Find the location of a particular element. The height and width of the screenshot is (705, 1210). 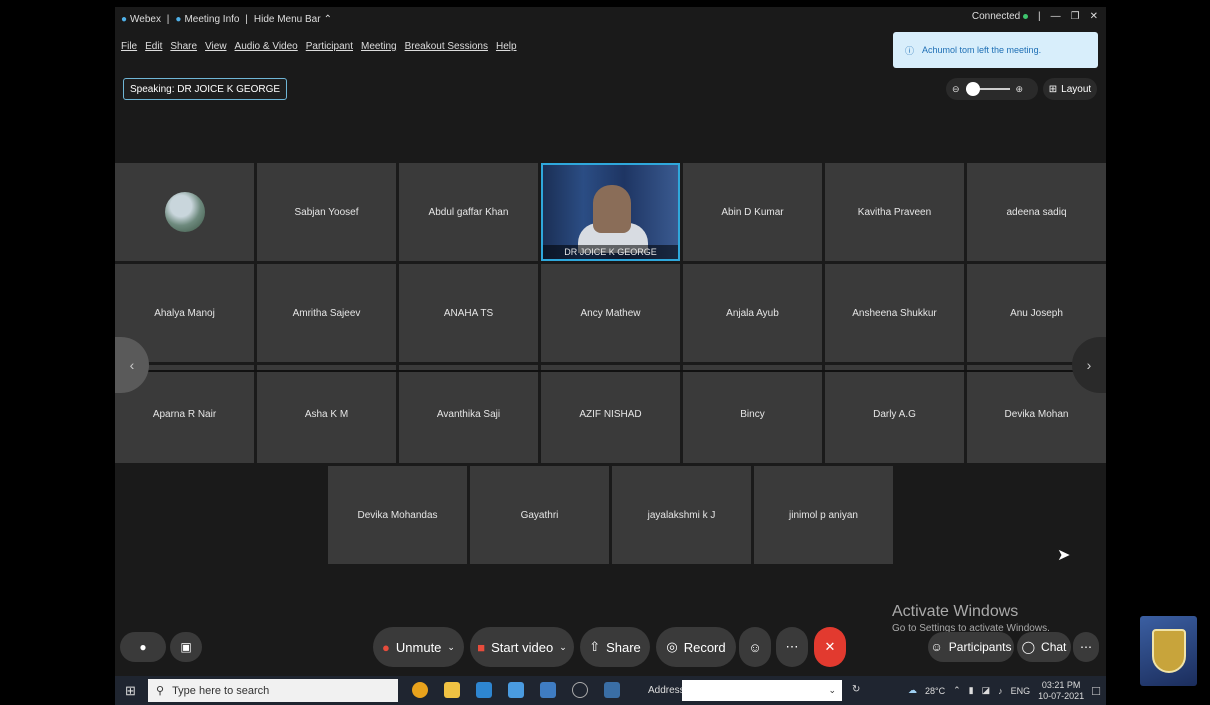

participants-button: ☺ Participants is located at coordinates (971, 647).